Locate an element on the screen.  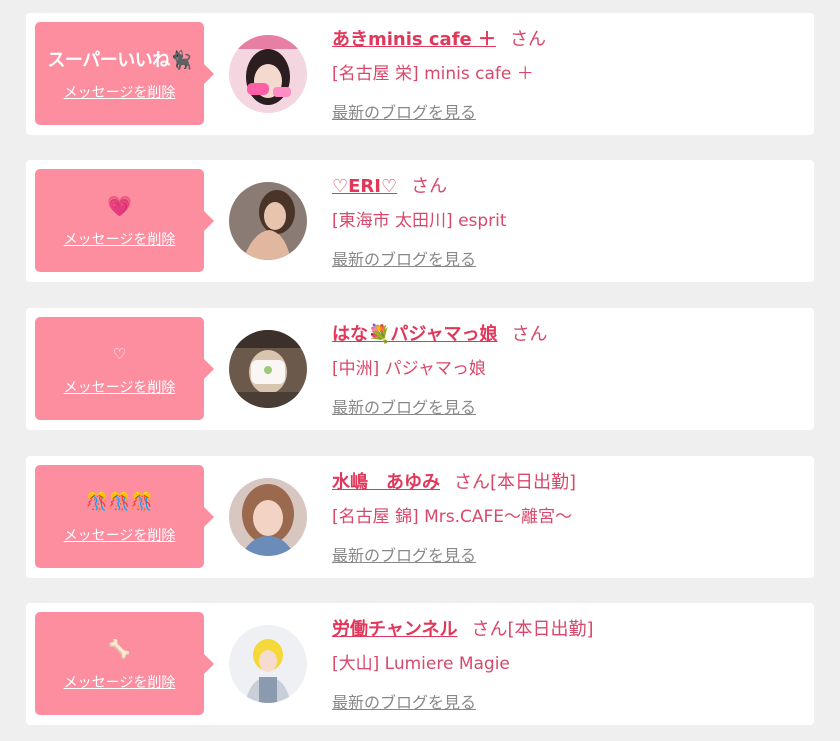
message-bubble: 🦴 メッセージを削除 is located at coordinates (124, 663).